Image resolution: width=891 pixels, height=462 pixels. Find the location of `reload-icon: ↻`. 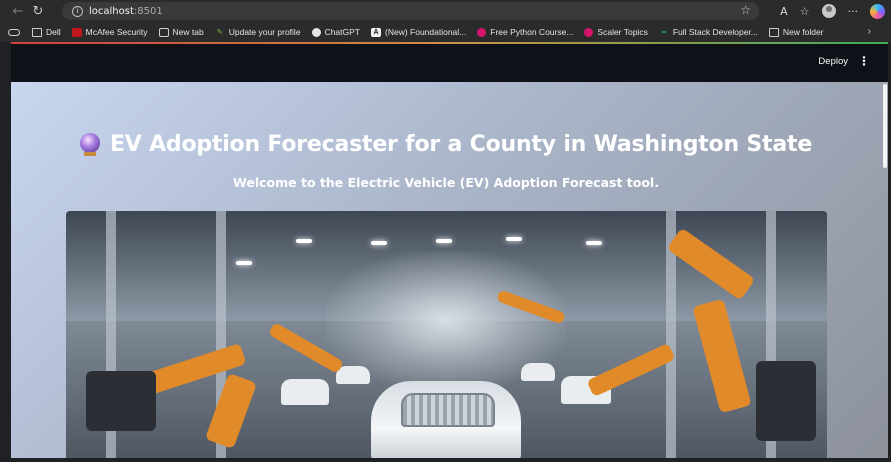

reload-icon: ↻ is located at coordinates (38, 11).